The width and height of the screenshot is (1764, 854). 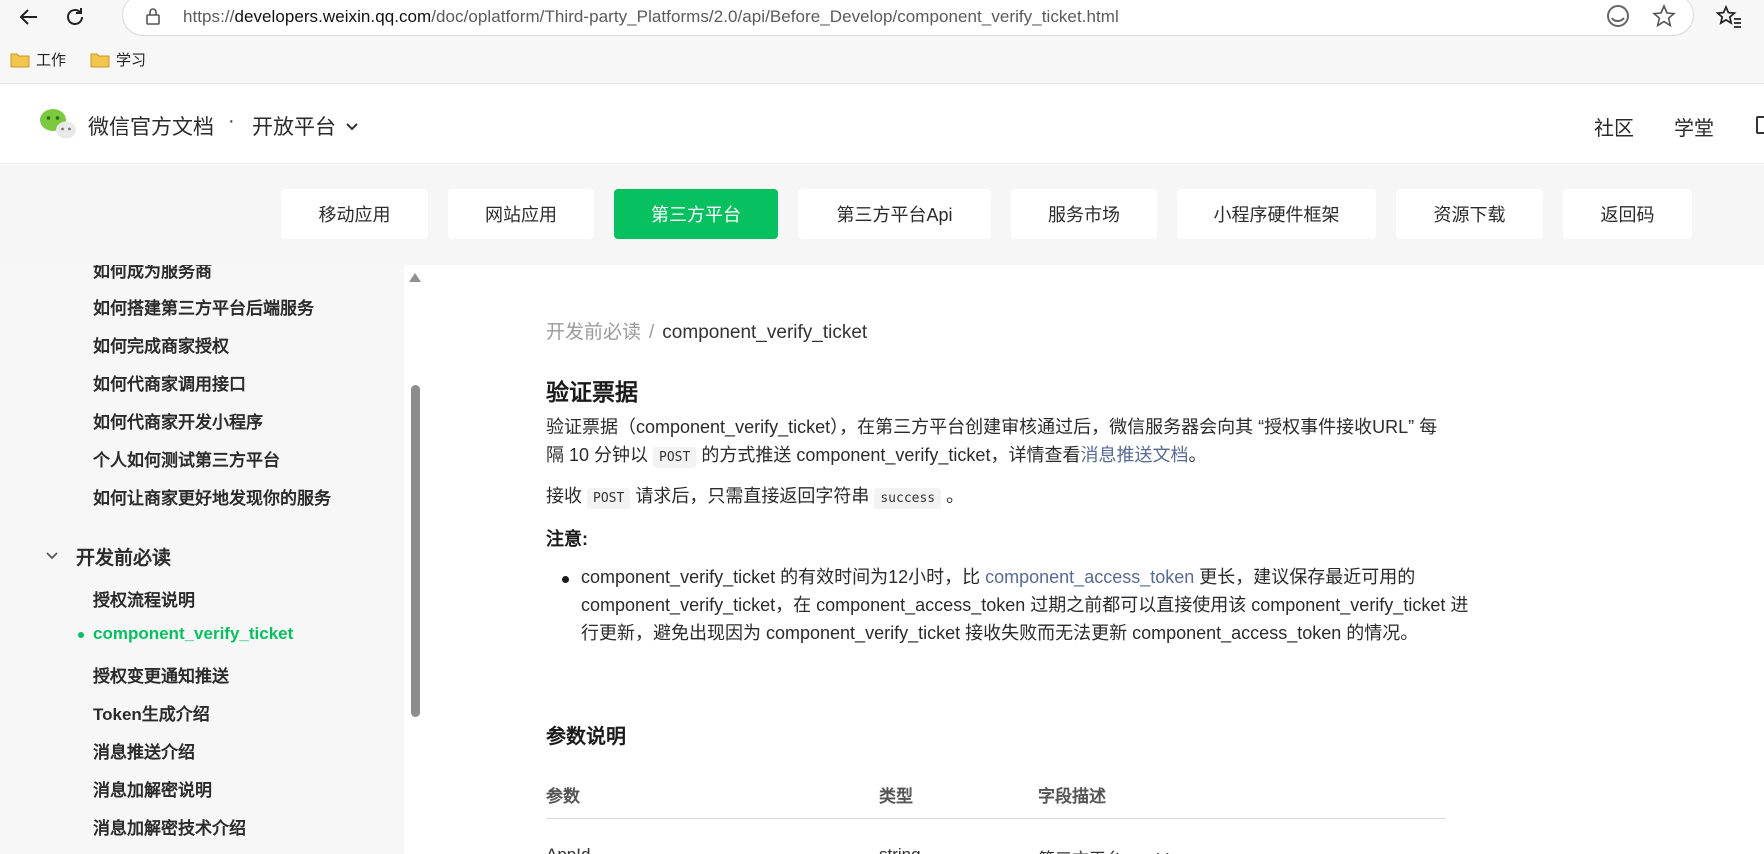 What do you see at coordinates (565, 579) in the screenshot?
I see `bullet-marker` at bounding box center [565, 579].